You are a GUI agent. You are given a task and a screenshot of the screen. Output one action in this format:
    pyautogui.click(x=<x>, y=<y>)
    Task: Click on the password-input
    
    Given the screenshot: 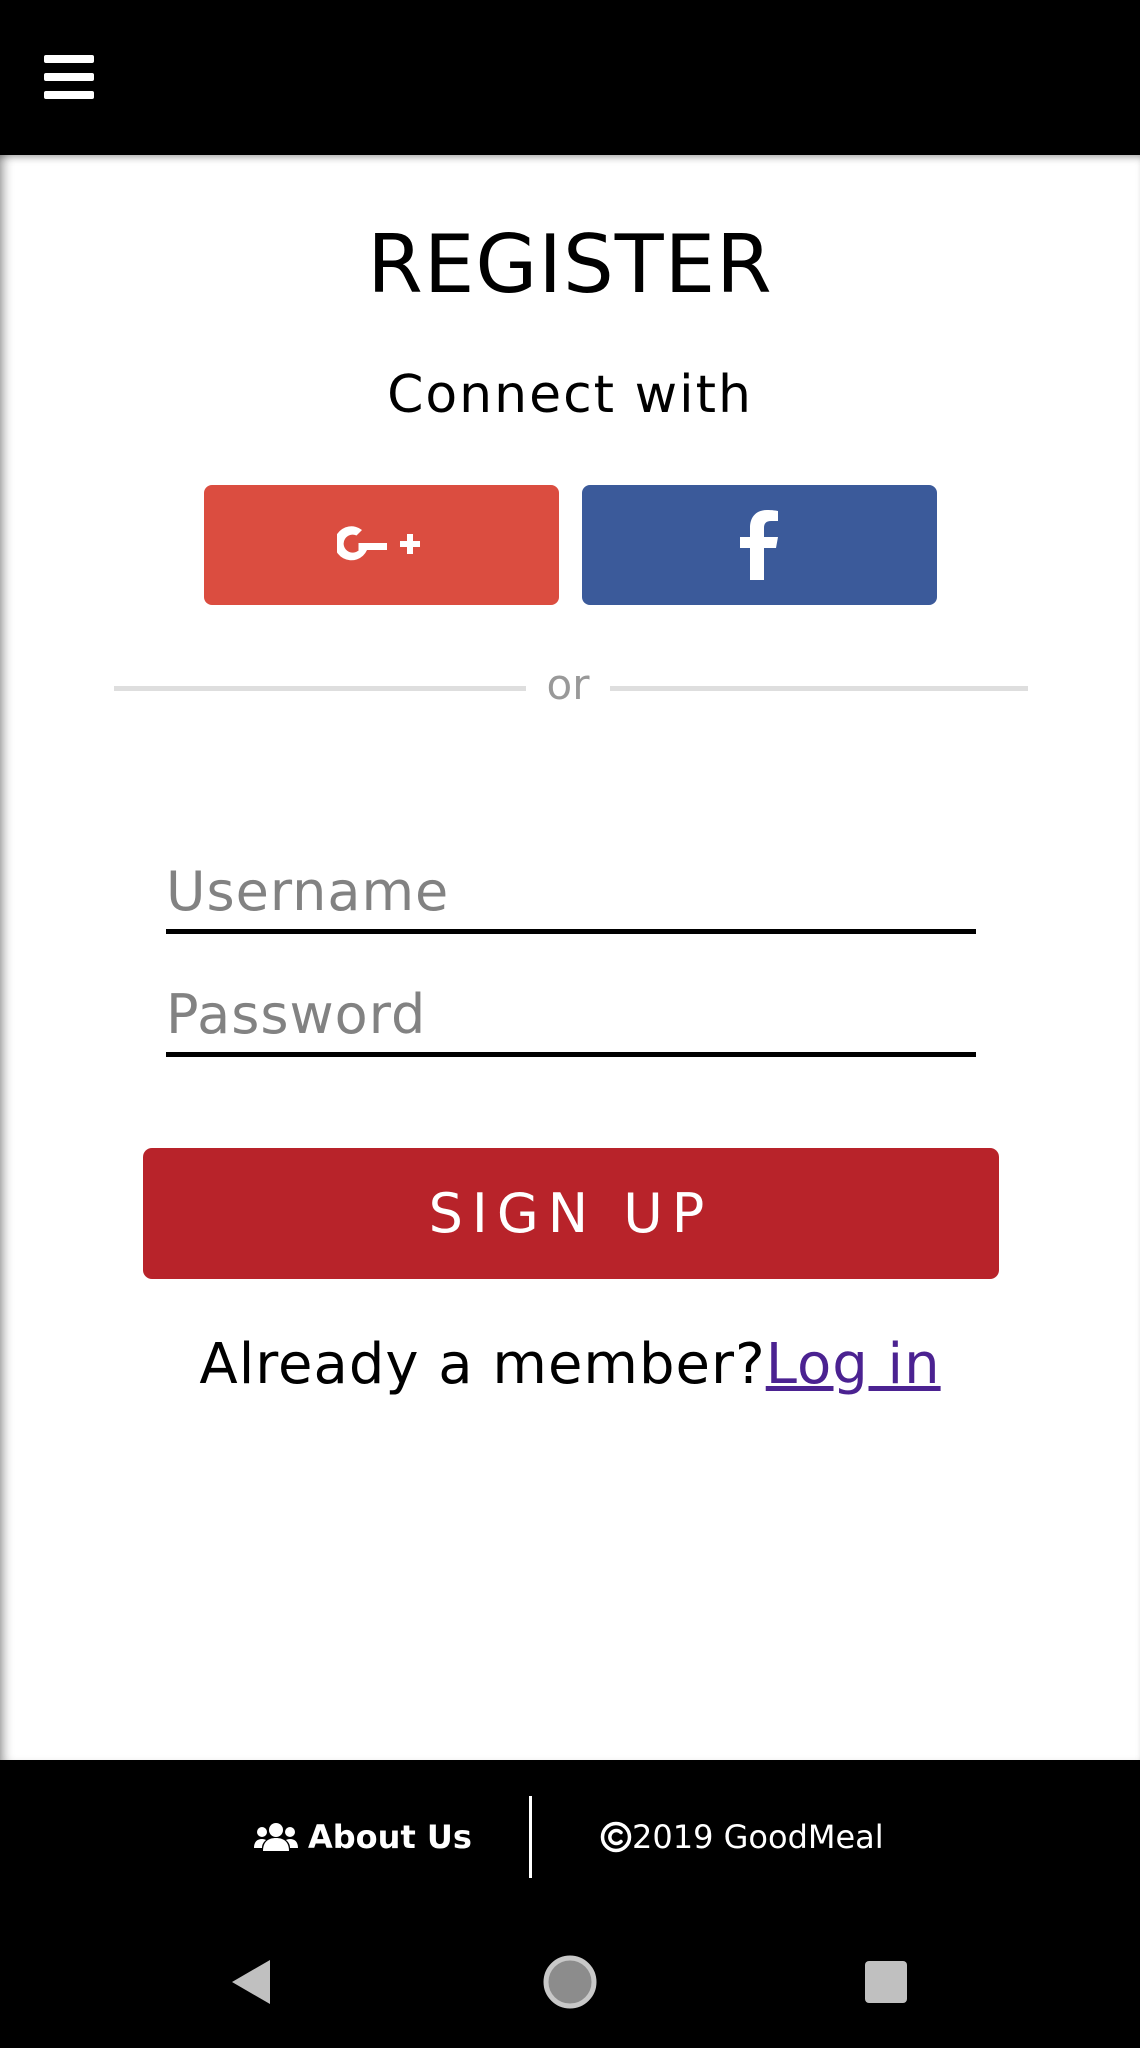 What is the action you would take?
    pyautogui.click(x=571, y=1016)
    